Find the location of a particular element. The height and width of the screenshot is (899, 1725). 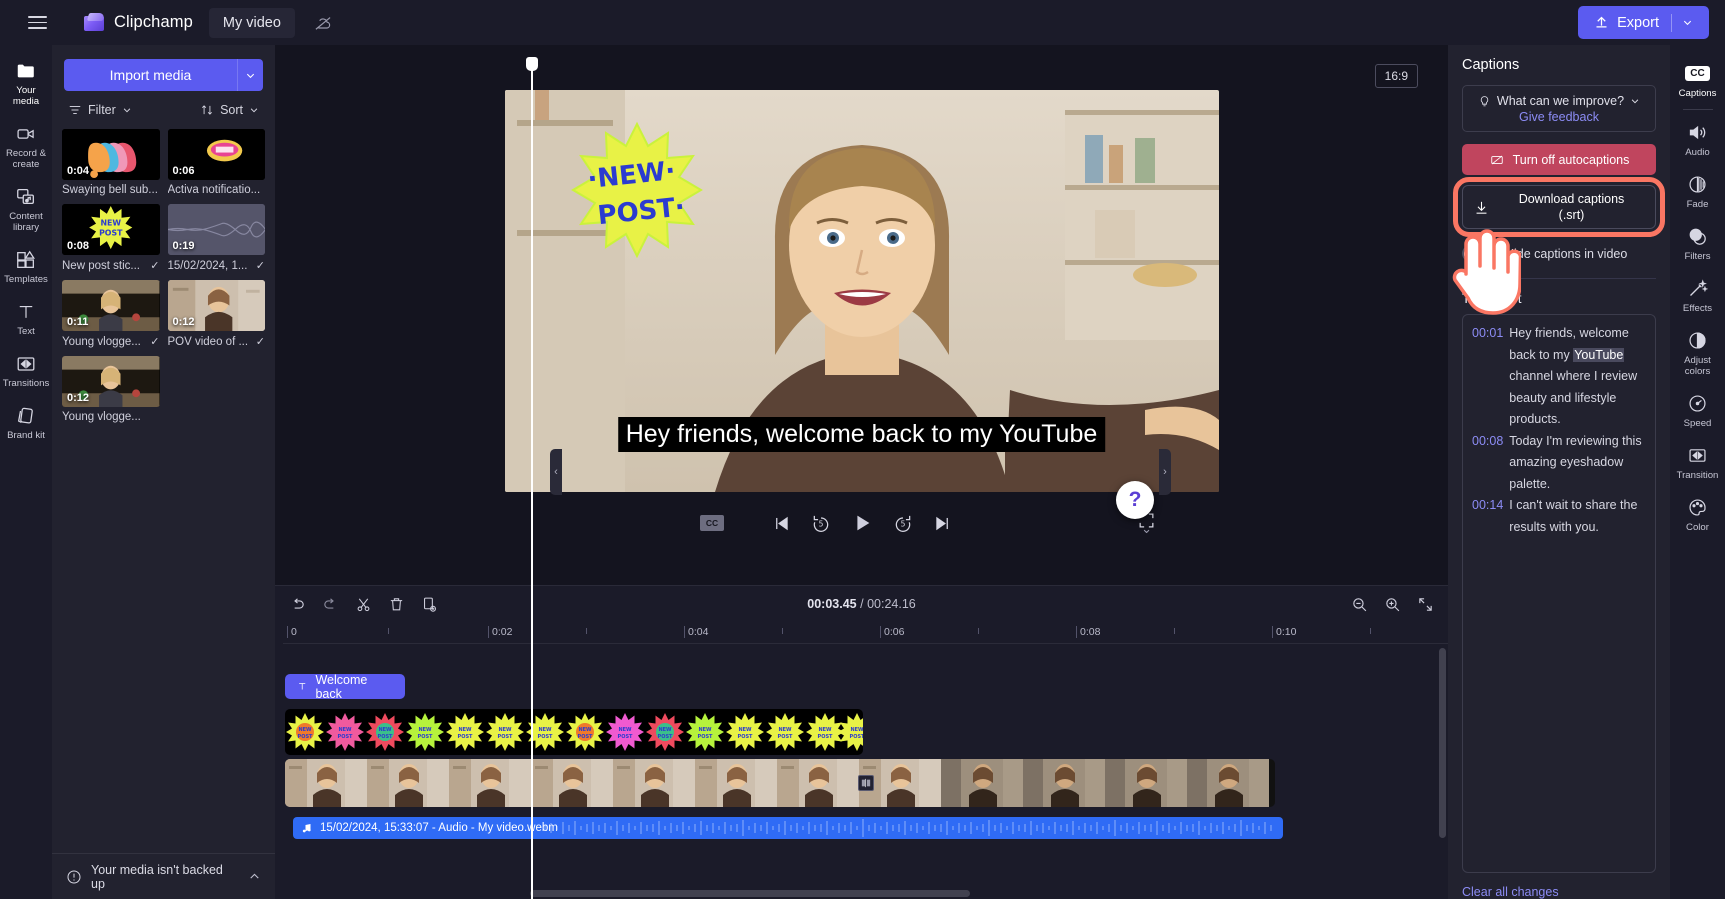

skip-forward-icon is located at coordinates (942, 523).